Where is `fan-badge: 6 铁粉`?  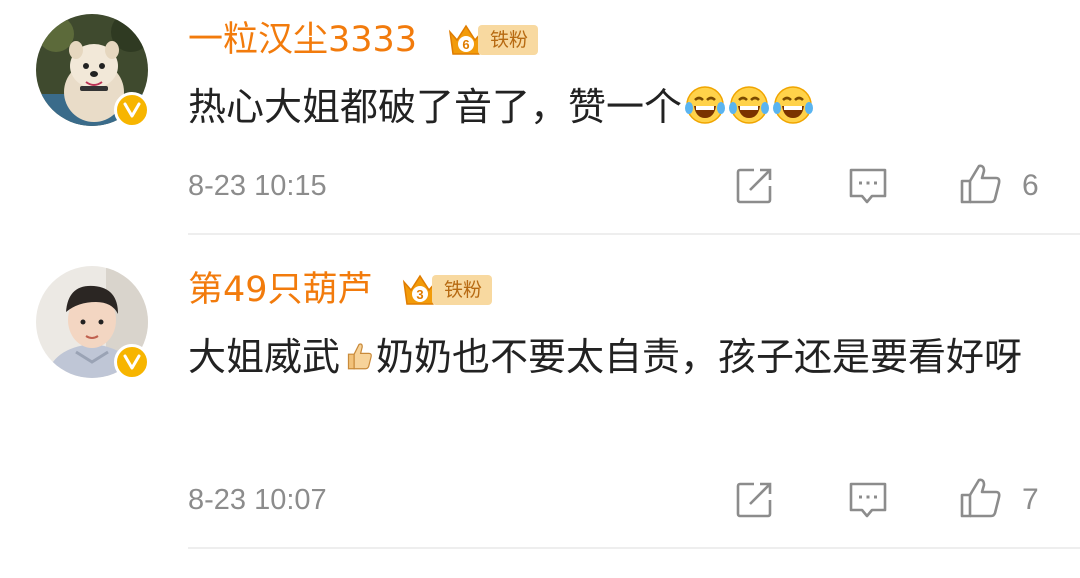
fan-badge: 6 铁粉 is located at coordinates (492, 40).